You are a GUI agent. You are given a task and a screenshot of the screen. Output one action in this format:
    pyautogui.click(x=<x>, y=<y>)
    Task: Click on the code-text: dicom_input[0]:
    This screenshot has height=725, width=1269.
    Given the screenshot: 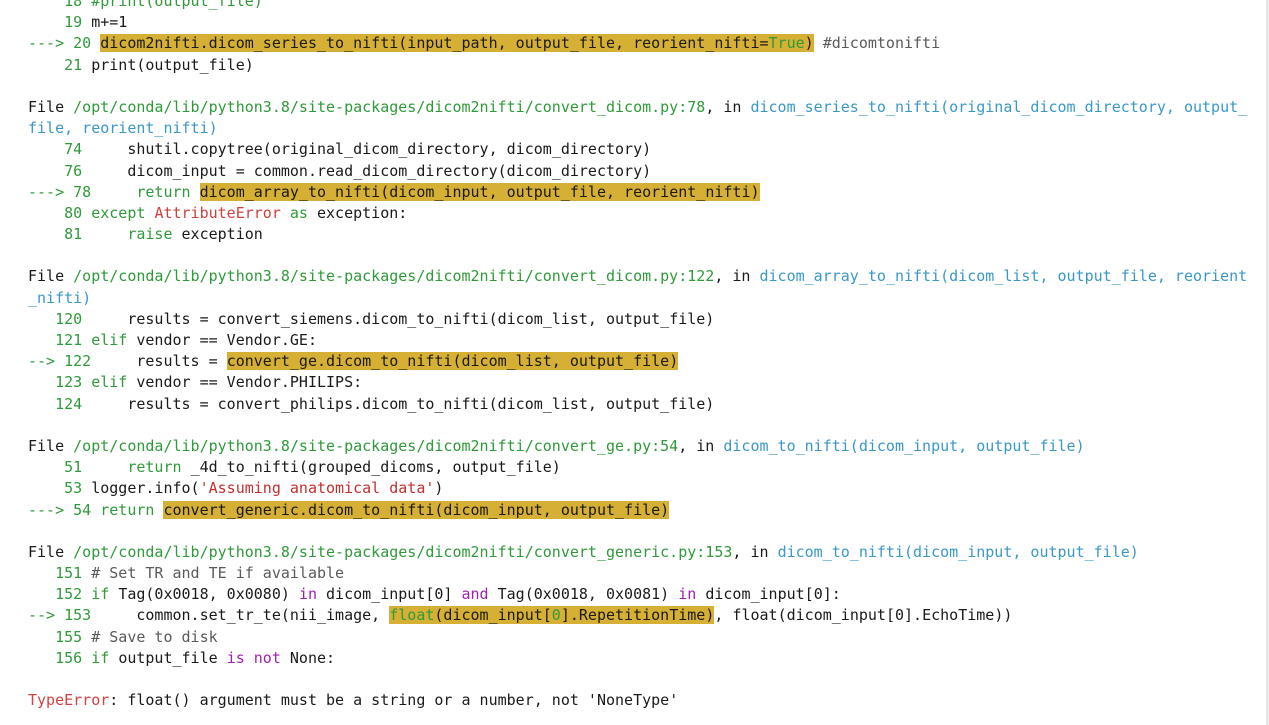 What is the action you would take?
    pyautogui.click(x=768, y=594)
    